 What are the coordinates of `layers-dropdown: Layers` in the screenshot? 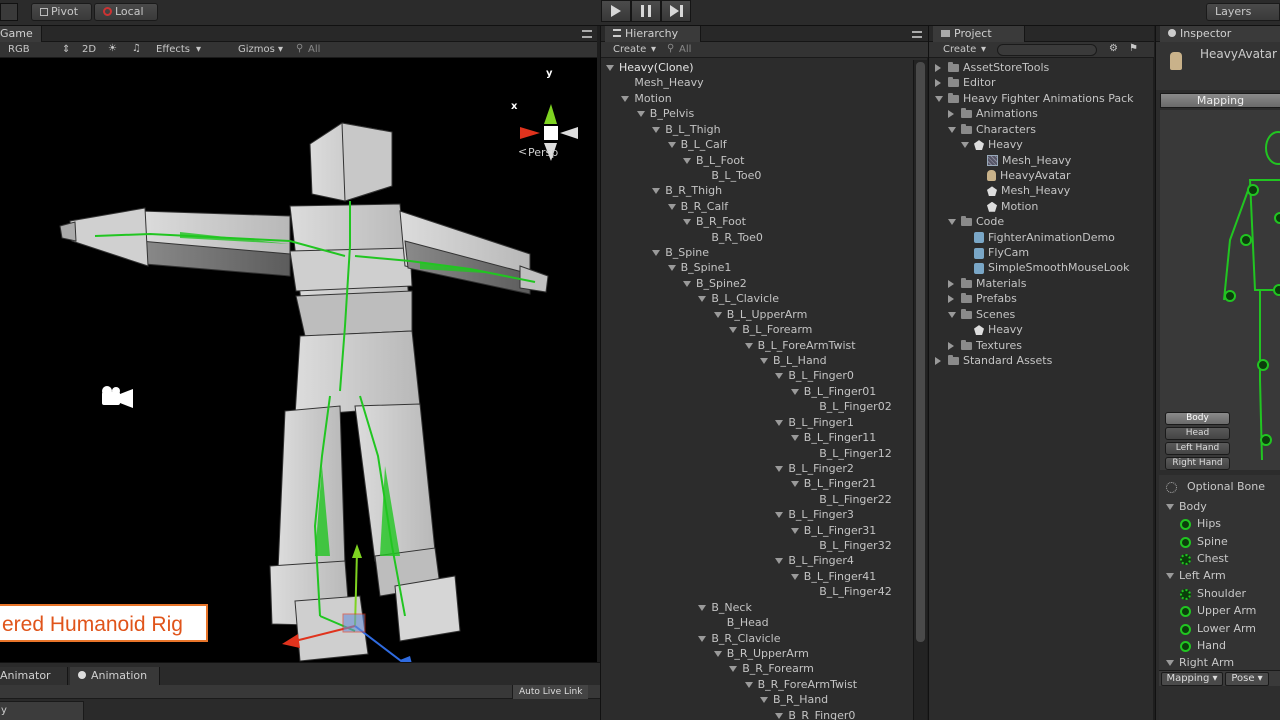 It's located at (1243, 12).